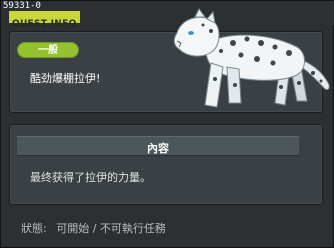 The image size is (334, 248). What do you see at coordinates (34, 228) in the screenshot?
I see `status-label: 狀態:` at bounding box center [34, 228].